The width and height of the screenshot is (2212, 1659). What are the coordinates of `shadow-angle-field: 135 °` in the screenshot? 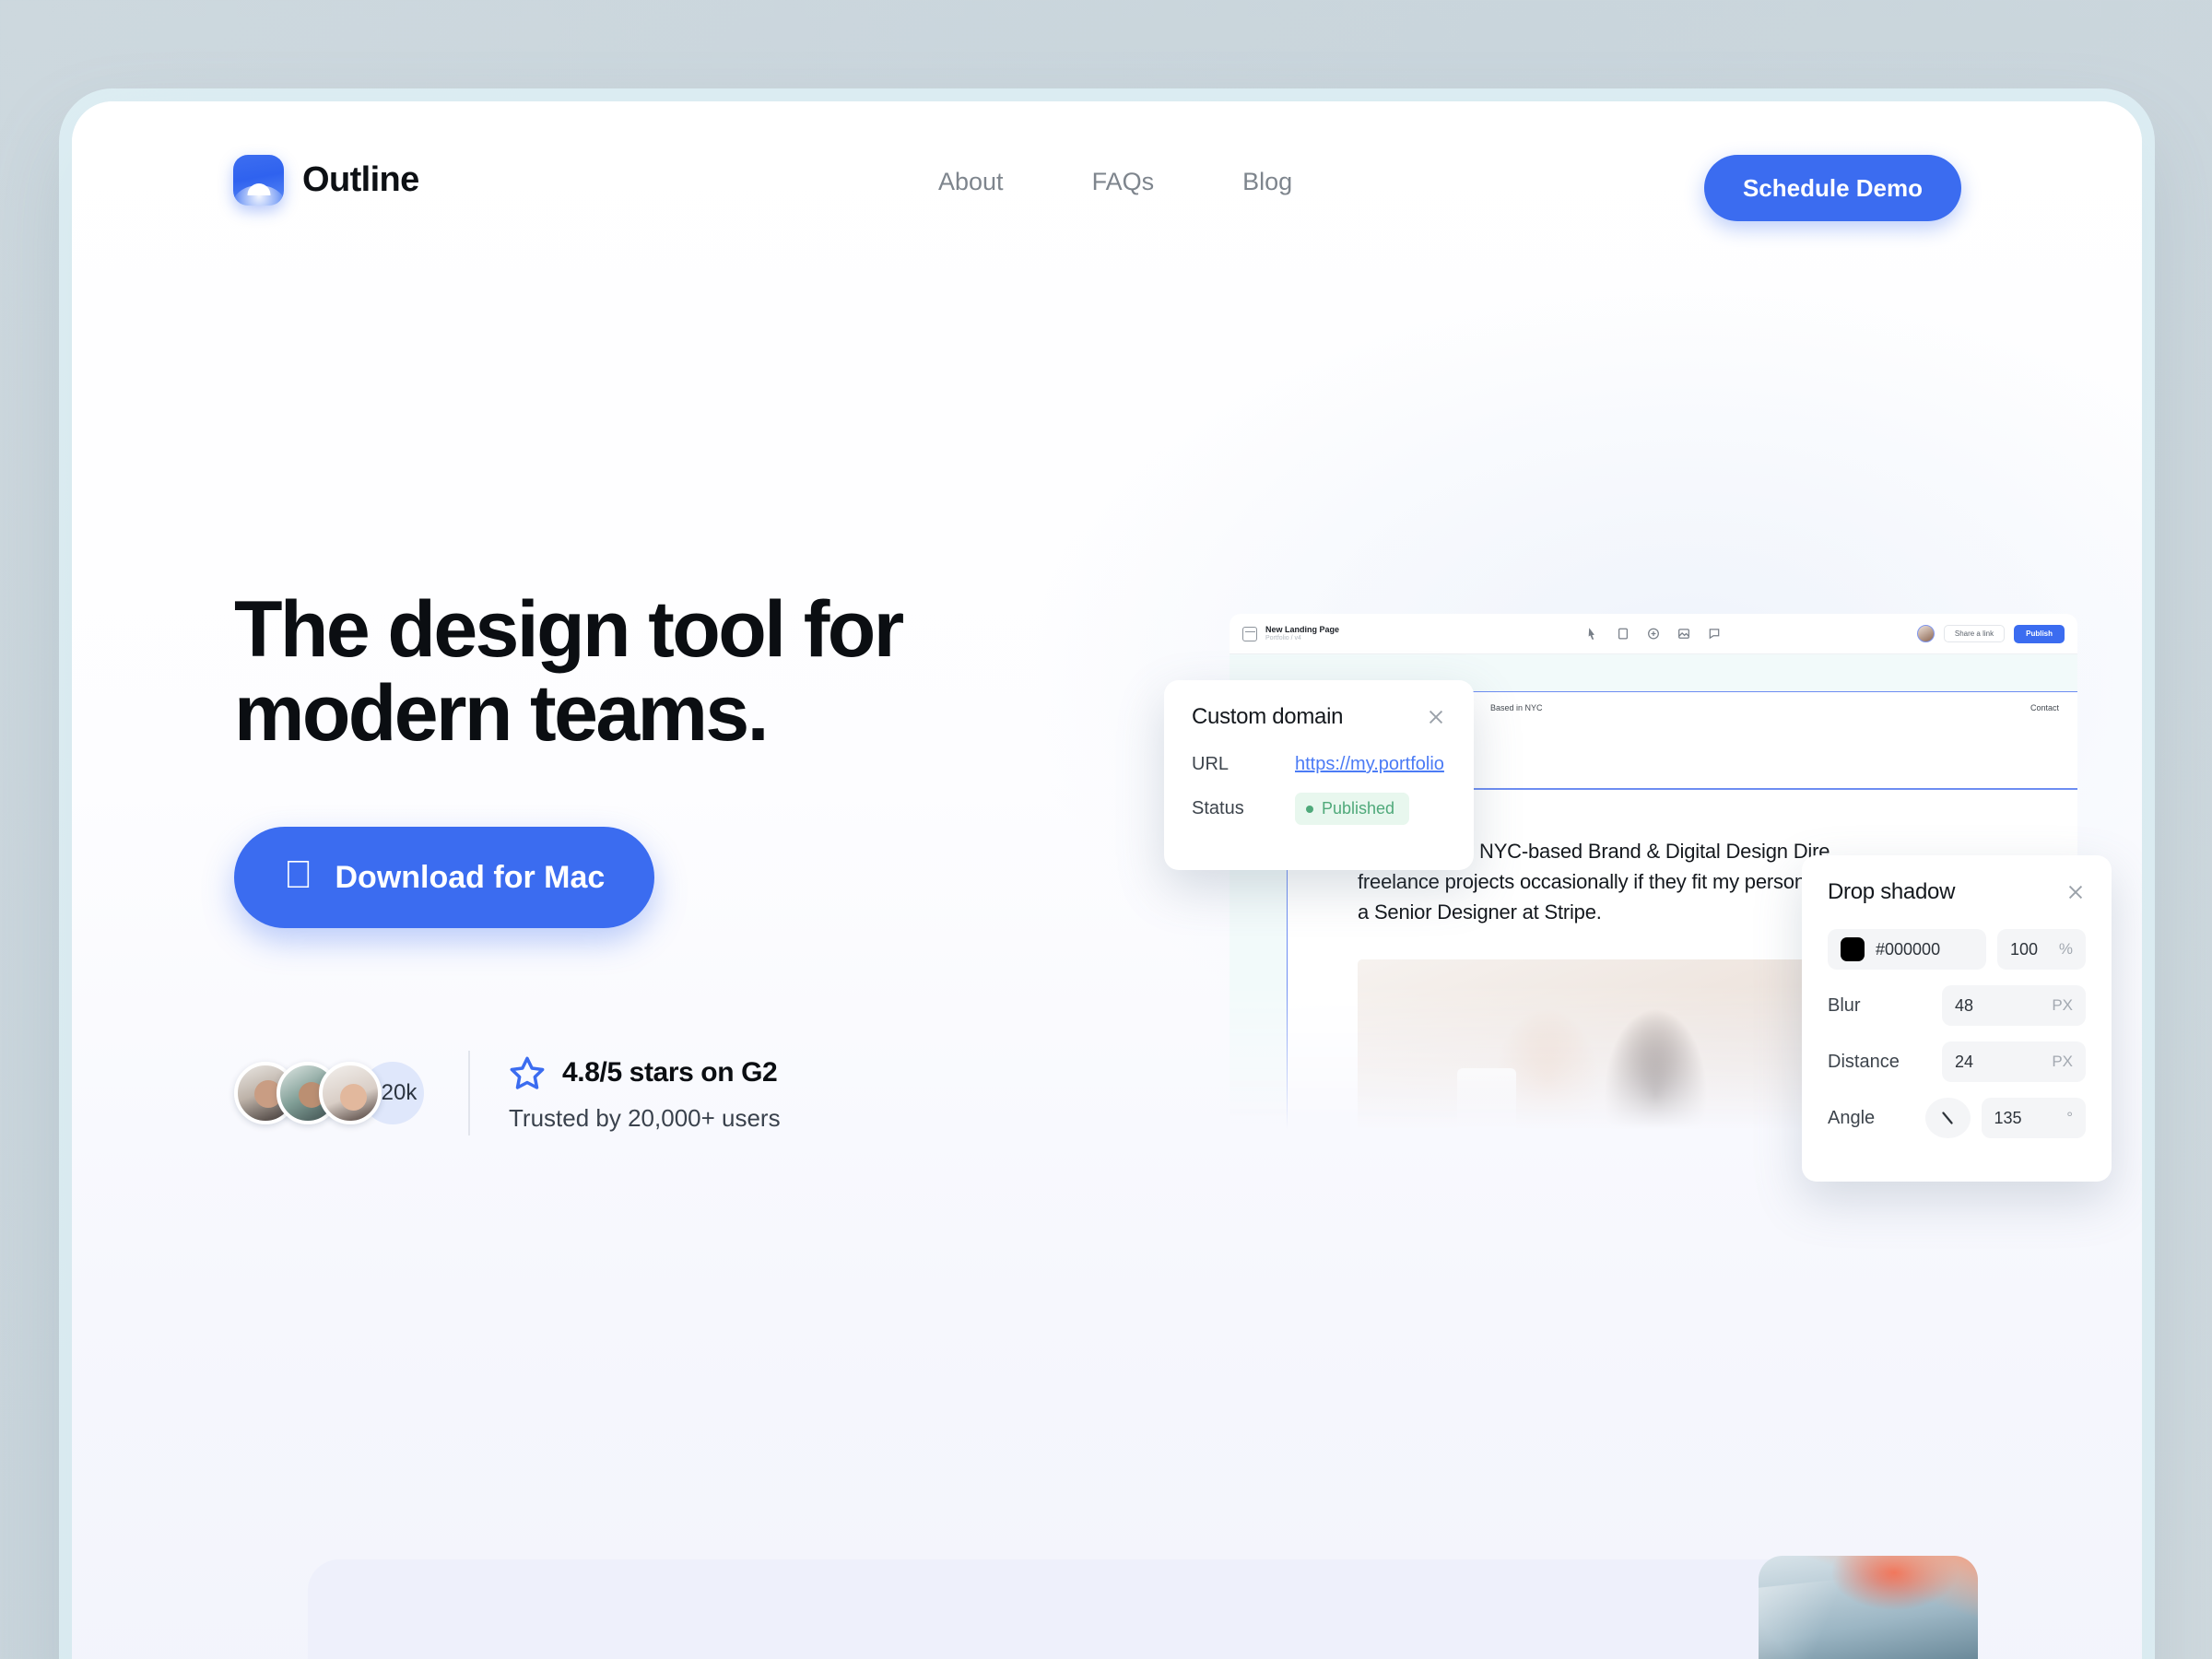 It's located at (2033, 1118).